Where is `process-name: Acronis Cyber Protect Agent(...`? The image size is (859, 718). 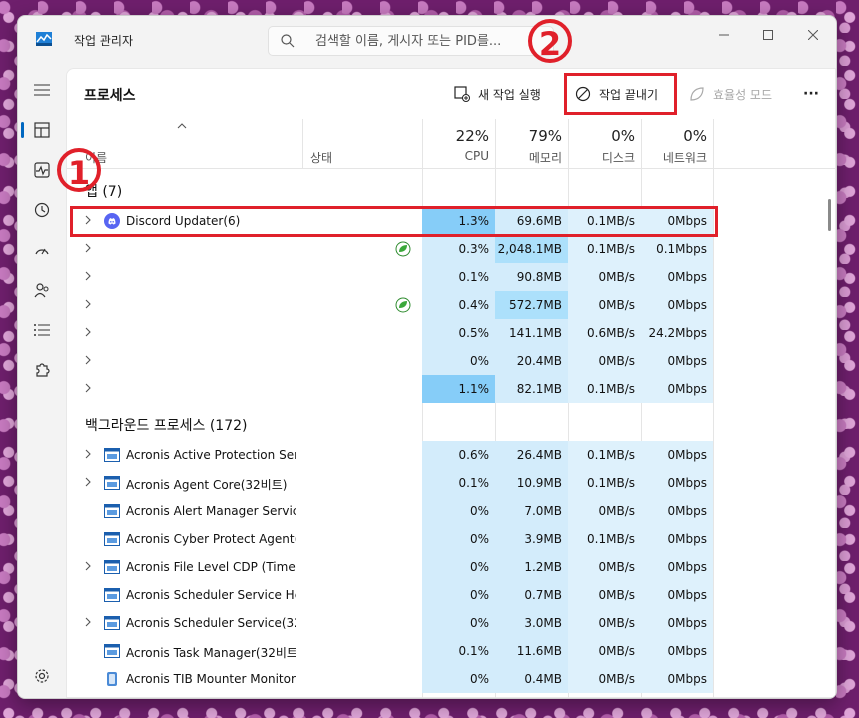
process-name: Acronis Cyber Protect Agent(... is located at coordinates (211, 539).